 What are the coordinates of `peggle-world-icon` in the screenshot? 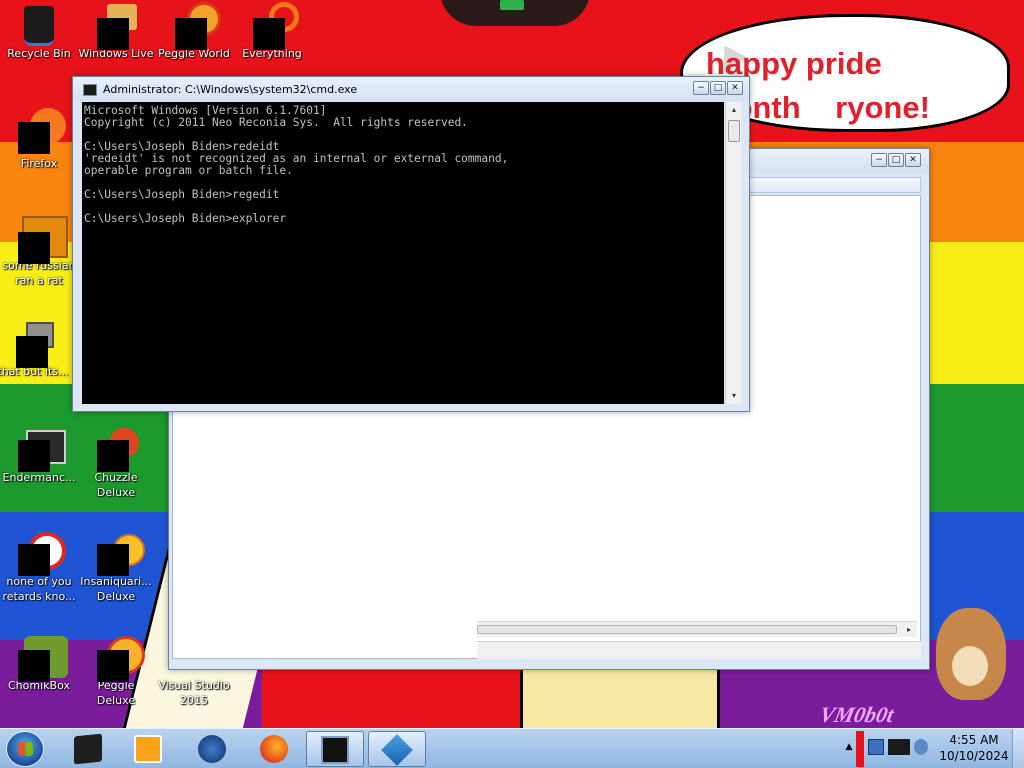 It's located at (198, 26).